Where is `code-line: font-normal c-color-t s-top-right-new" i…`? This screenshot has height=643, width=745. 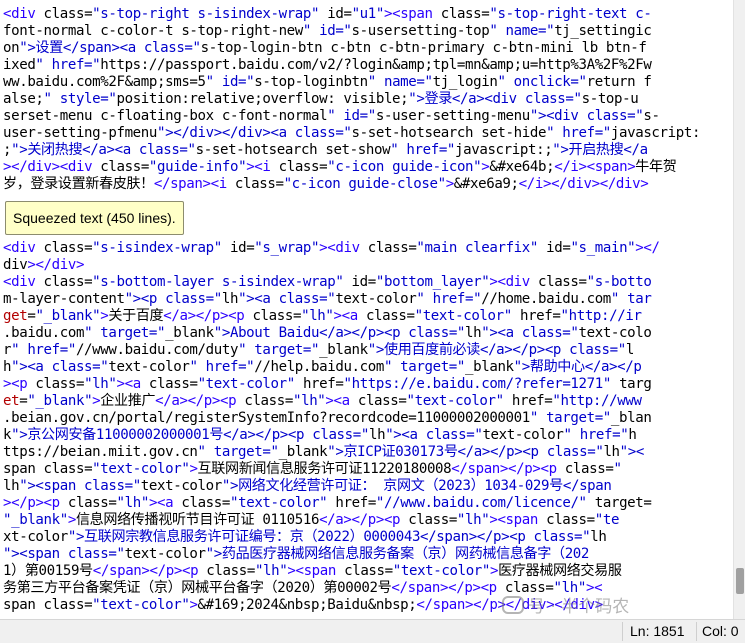 code-line: font-normal c-color-t s-top-right-new" i… is located at coordinates (327, 31).